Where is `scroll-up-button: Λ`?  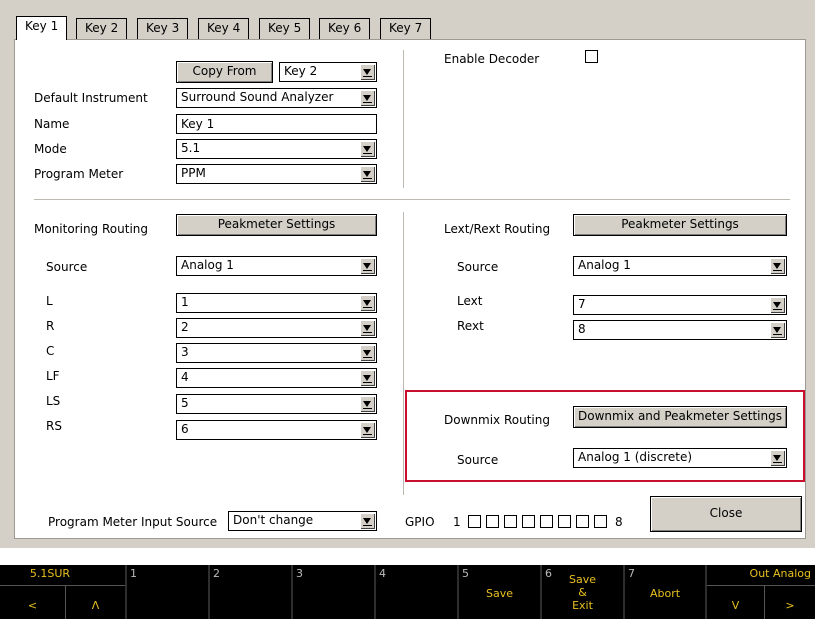 scroll-up-button: Λ is located at coordinates (95, 602).